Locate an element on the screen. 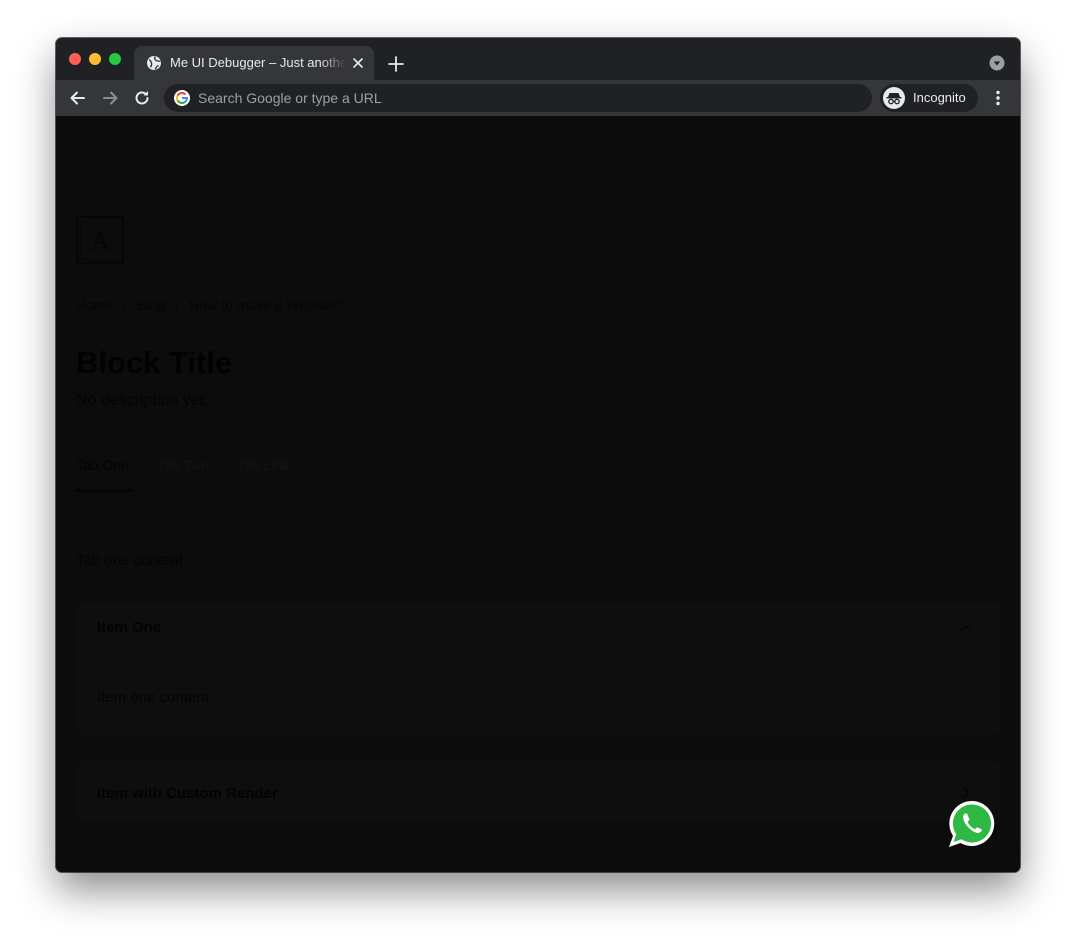 The image size is (1076, 946). whatsapp-icon is located at coordinates (972, 824).